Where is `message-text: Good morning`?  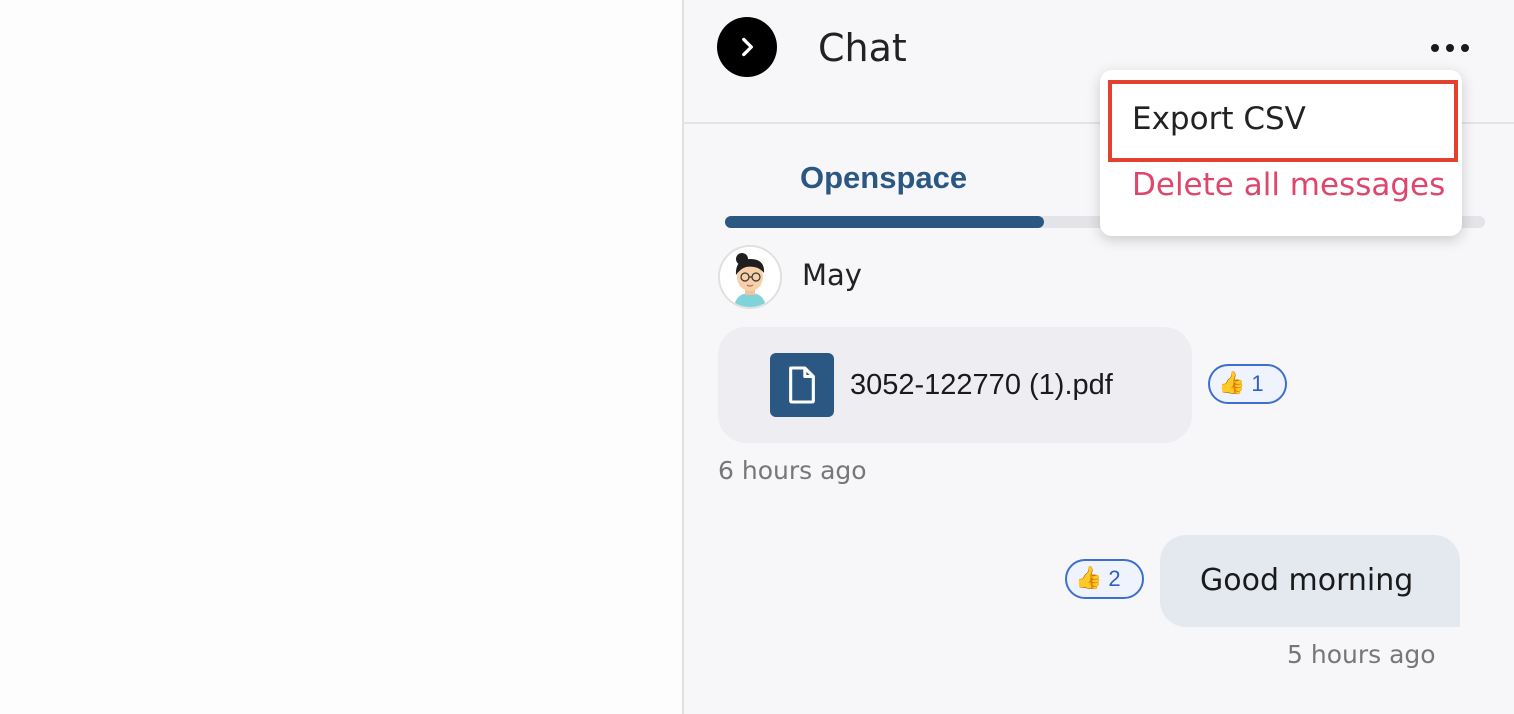 message-text: Good morning is located at coordinates (1307, 580).